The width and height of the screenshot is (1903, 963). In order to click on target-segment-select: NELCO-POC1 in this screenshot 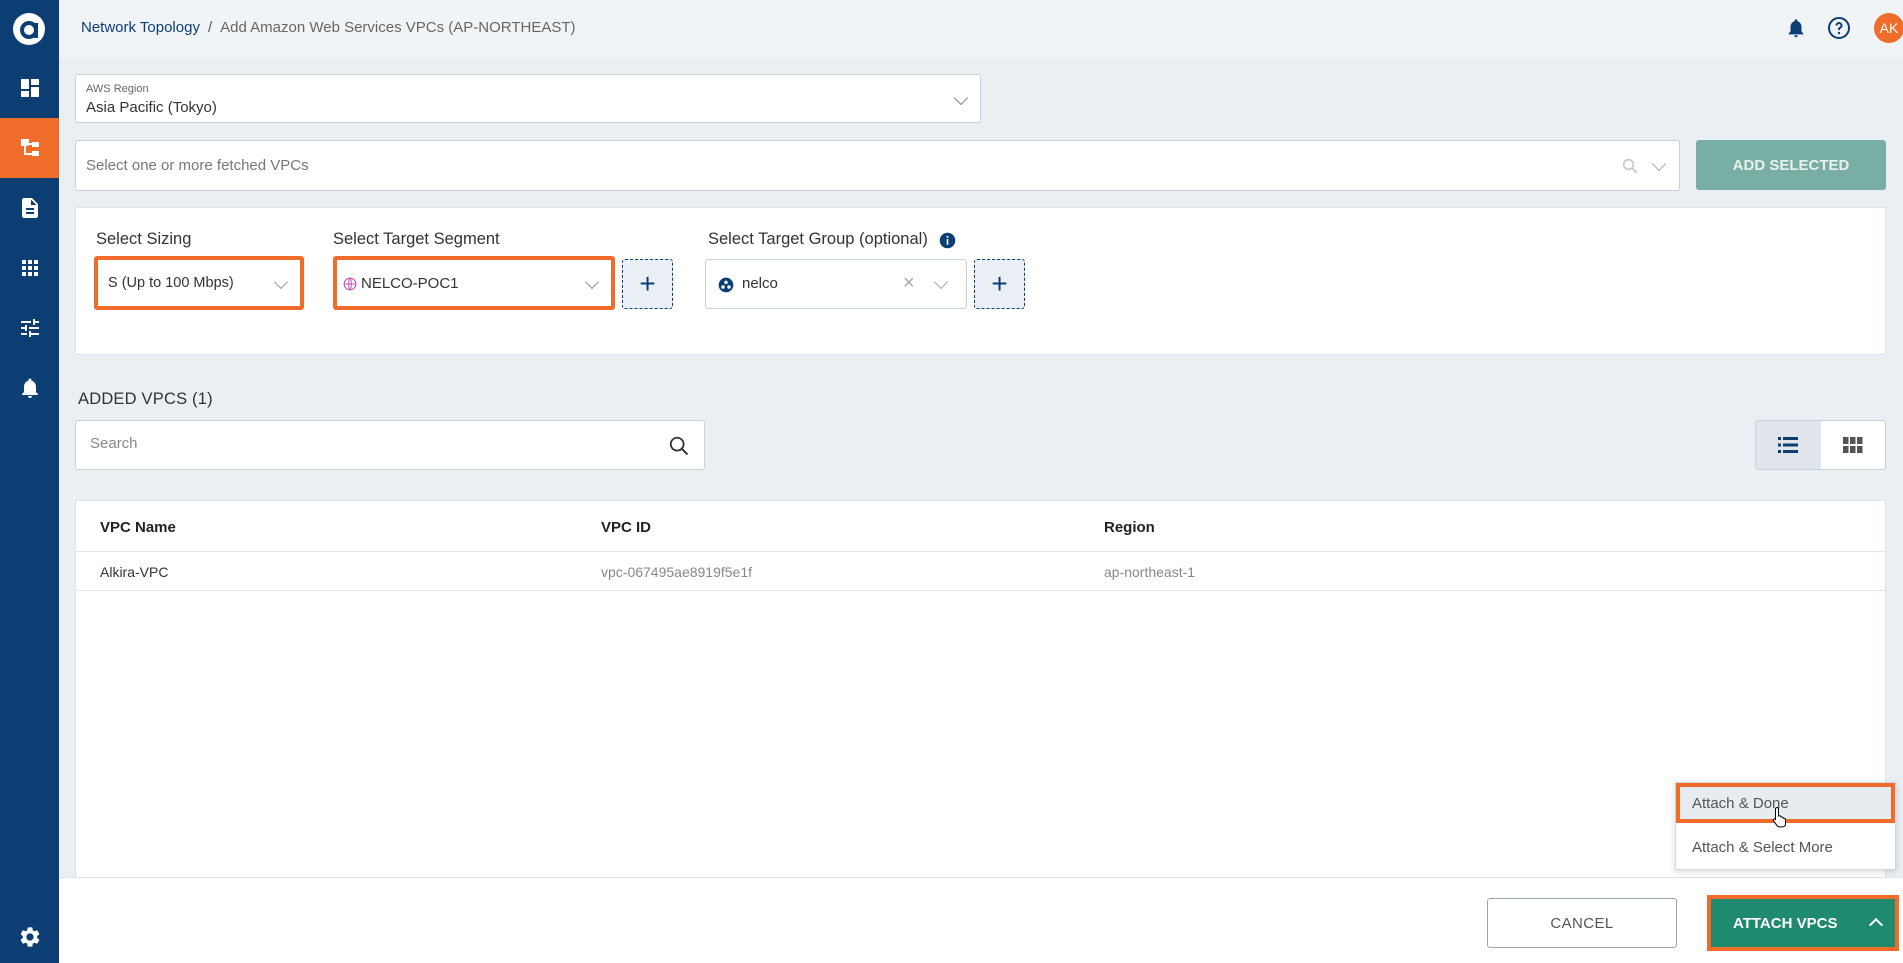, I will do `click(474, 283)`.